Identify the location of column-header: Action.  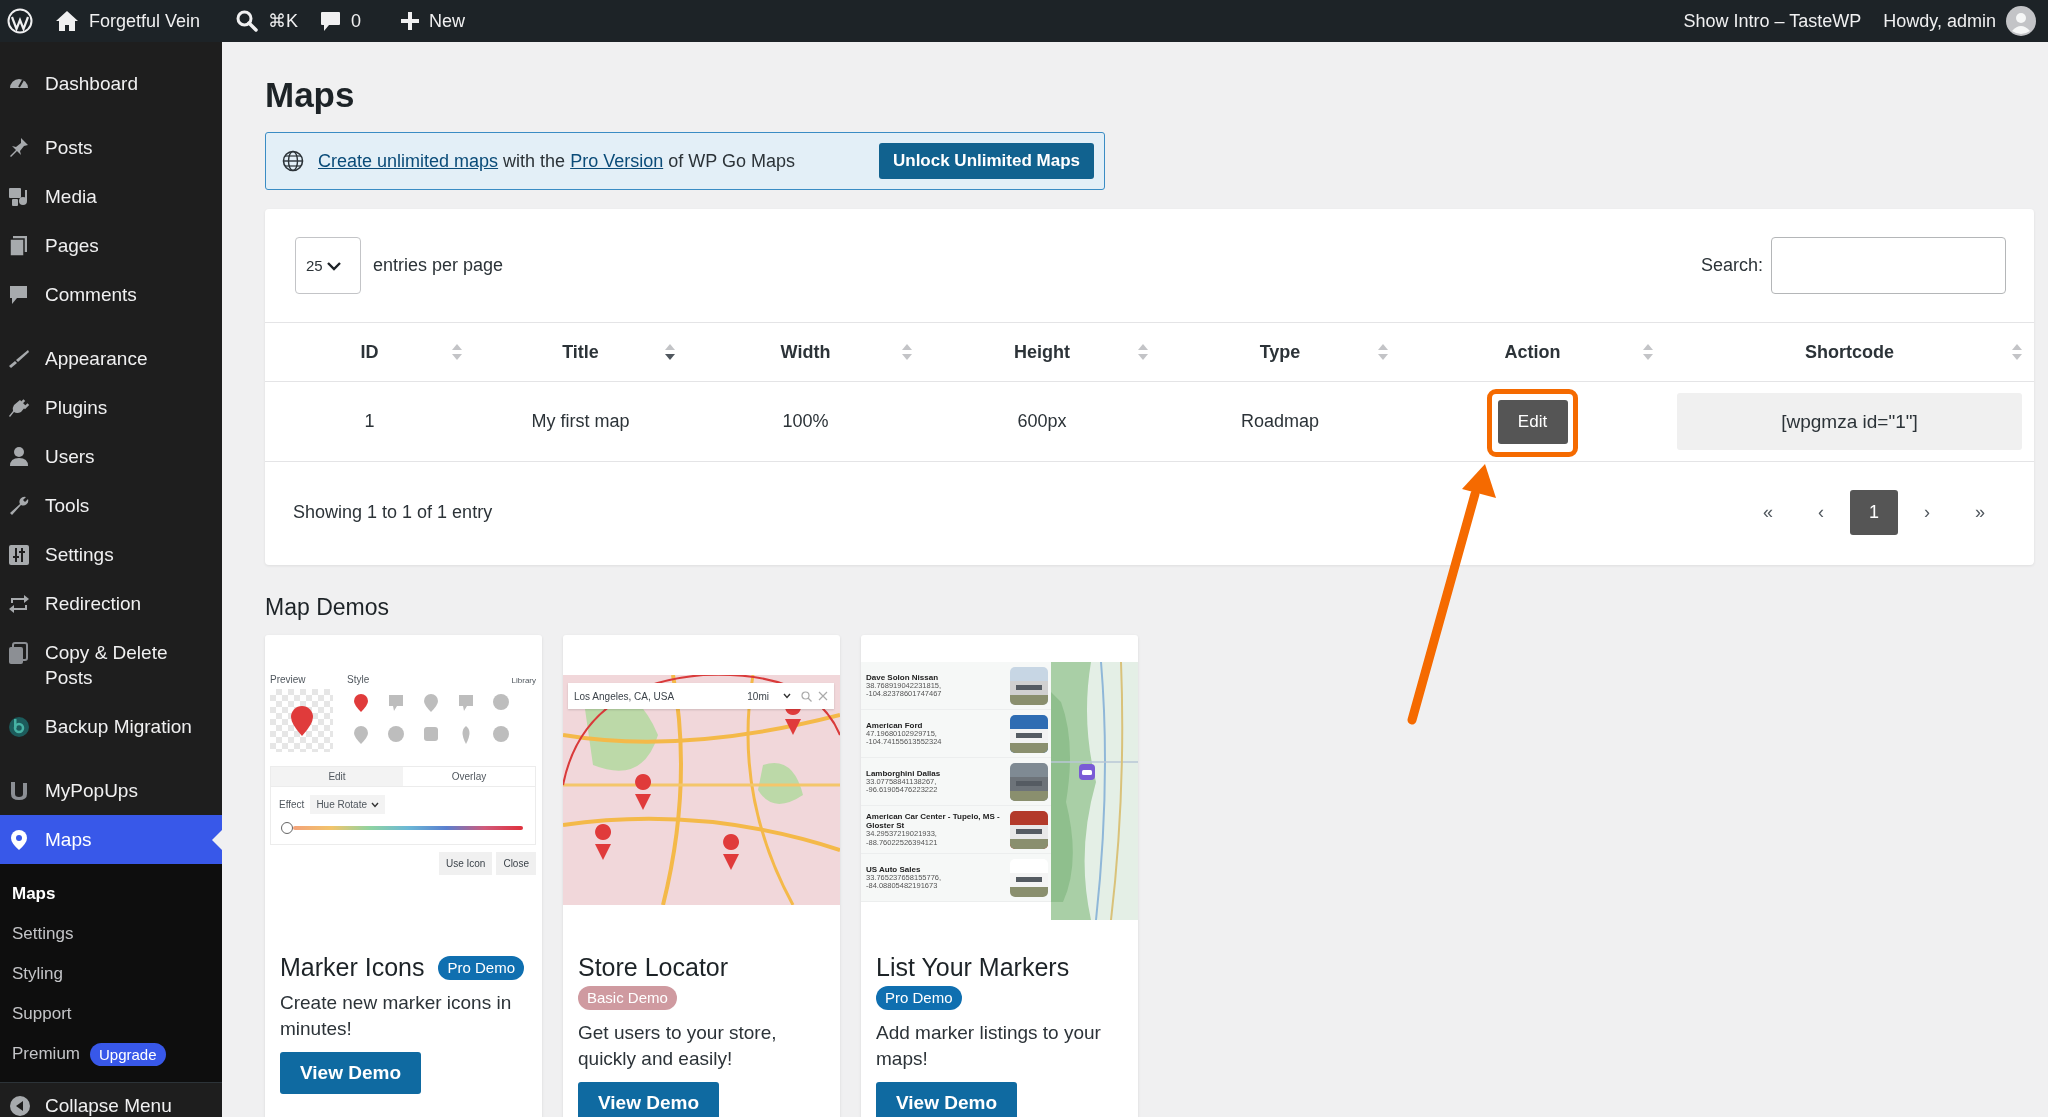
(1532, 352).